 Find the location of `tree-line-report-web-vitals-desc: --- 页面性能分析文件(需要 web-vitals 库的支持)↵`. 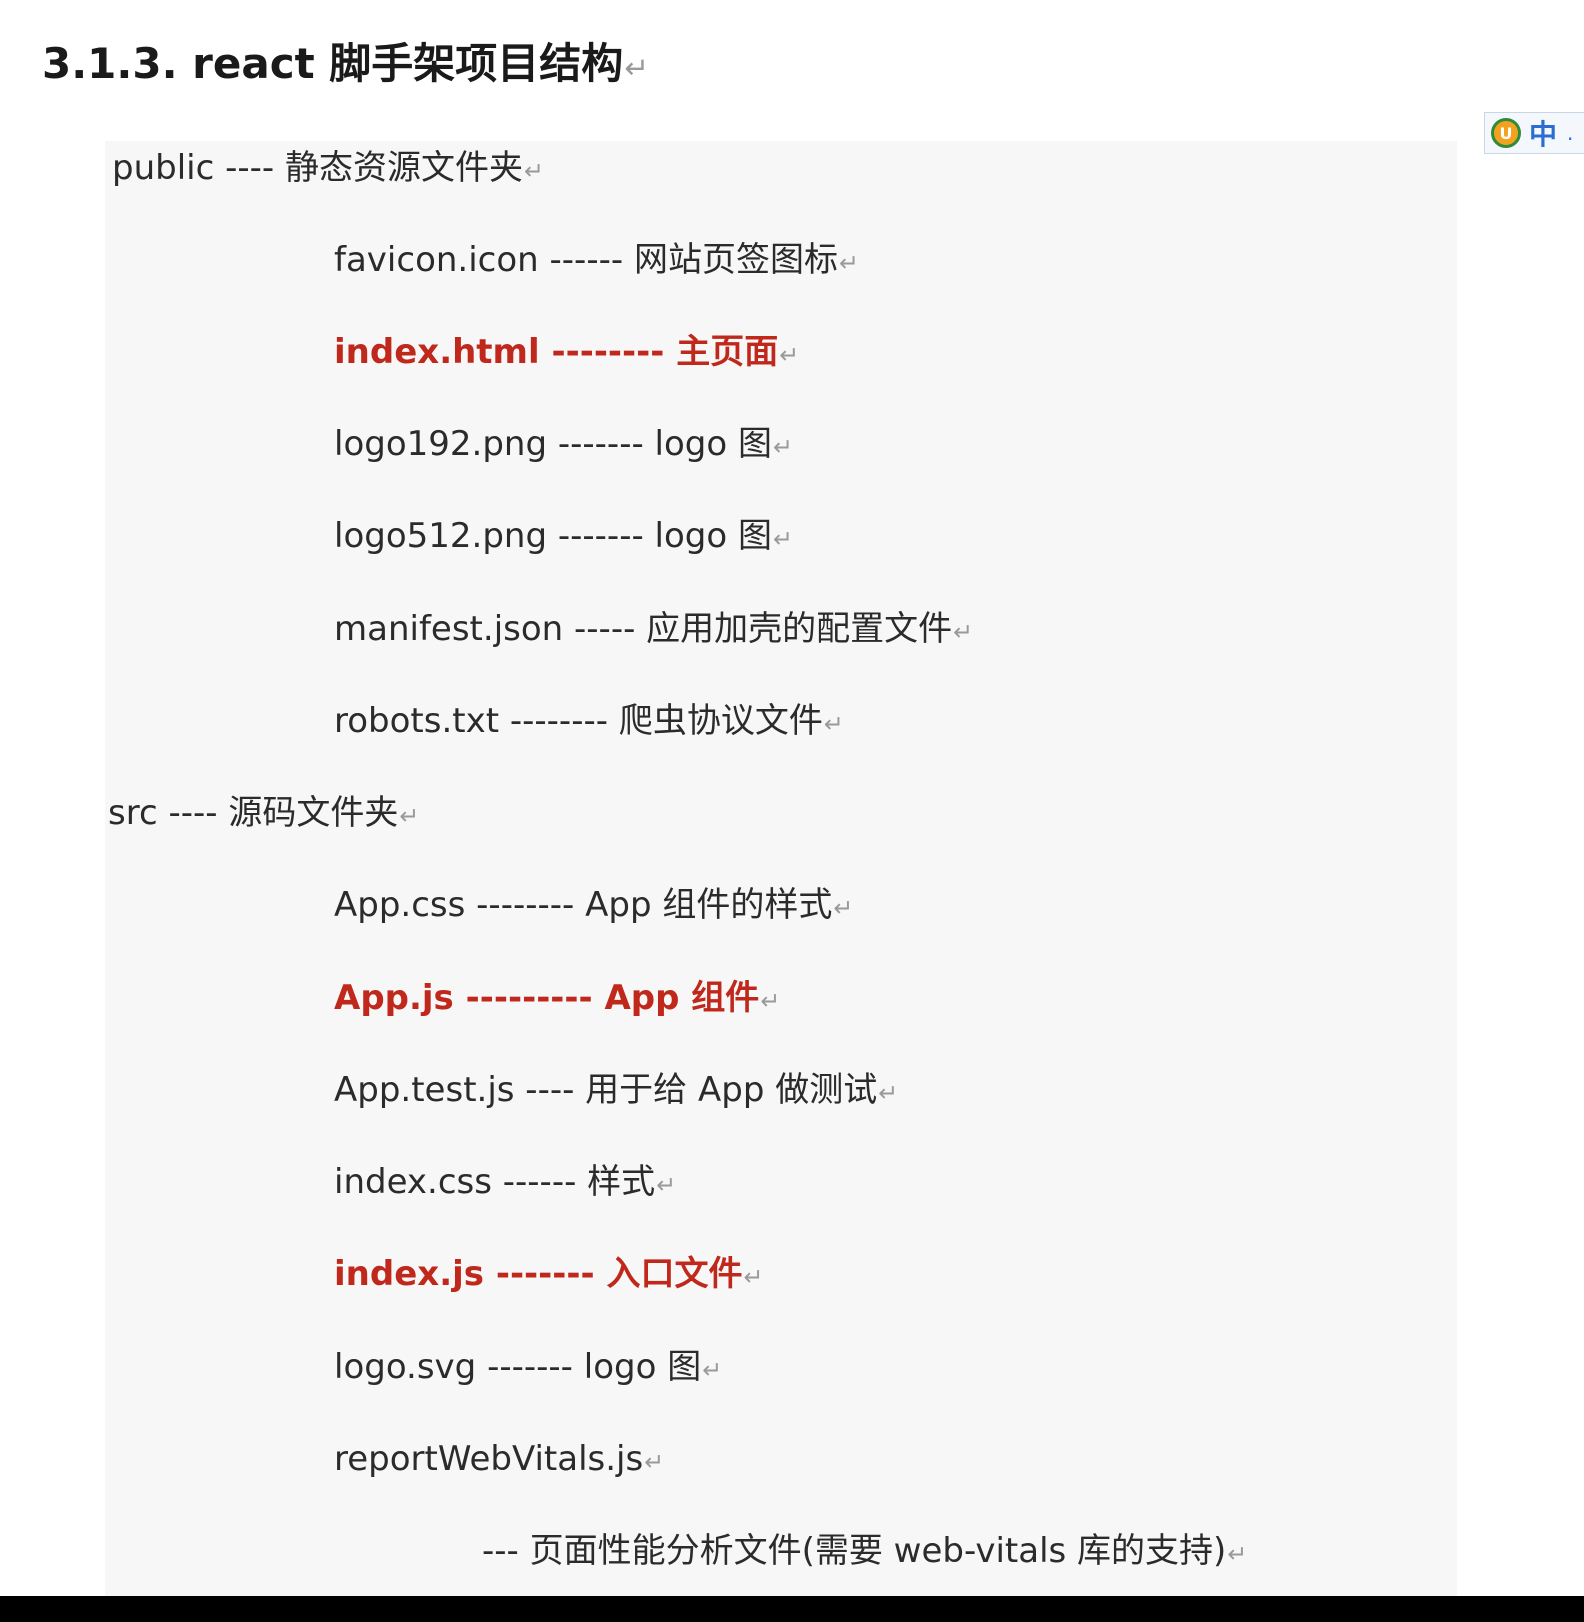

tree-line-report-web-vitals-desc: --- 页面性能分析文件(需要 web-vitals 库的支持)↵ is located at coordinates (864, 1552).